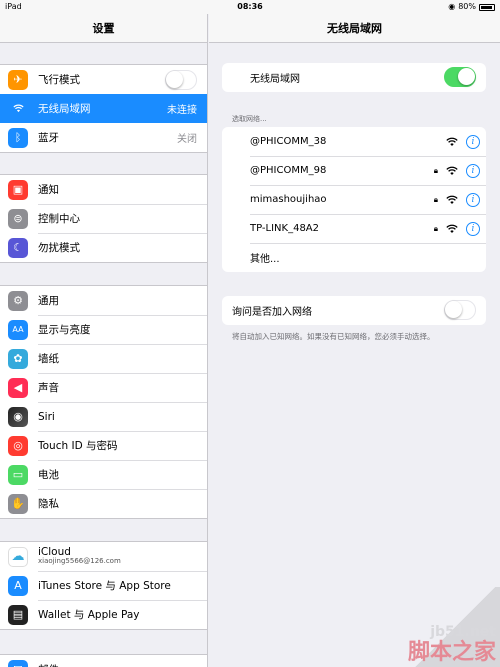 Image resolution: width=500 pixels, height=667 pixels. Describe the element at coordinates (78, 446) in the screenshot. I see `sidebar-item-label: Touch ID 与密码` at that location.